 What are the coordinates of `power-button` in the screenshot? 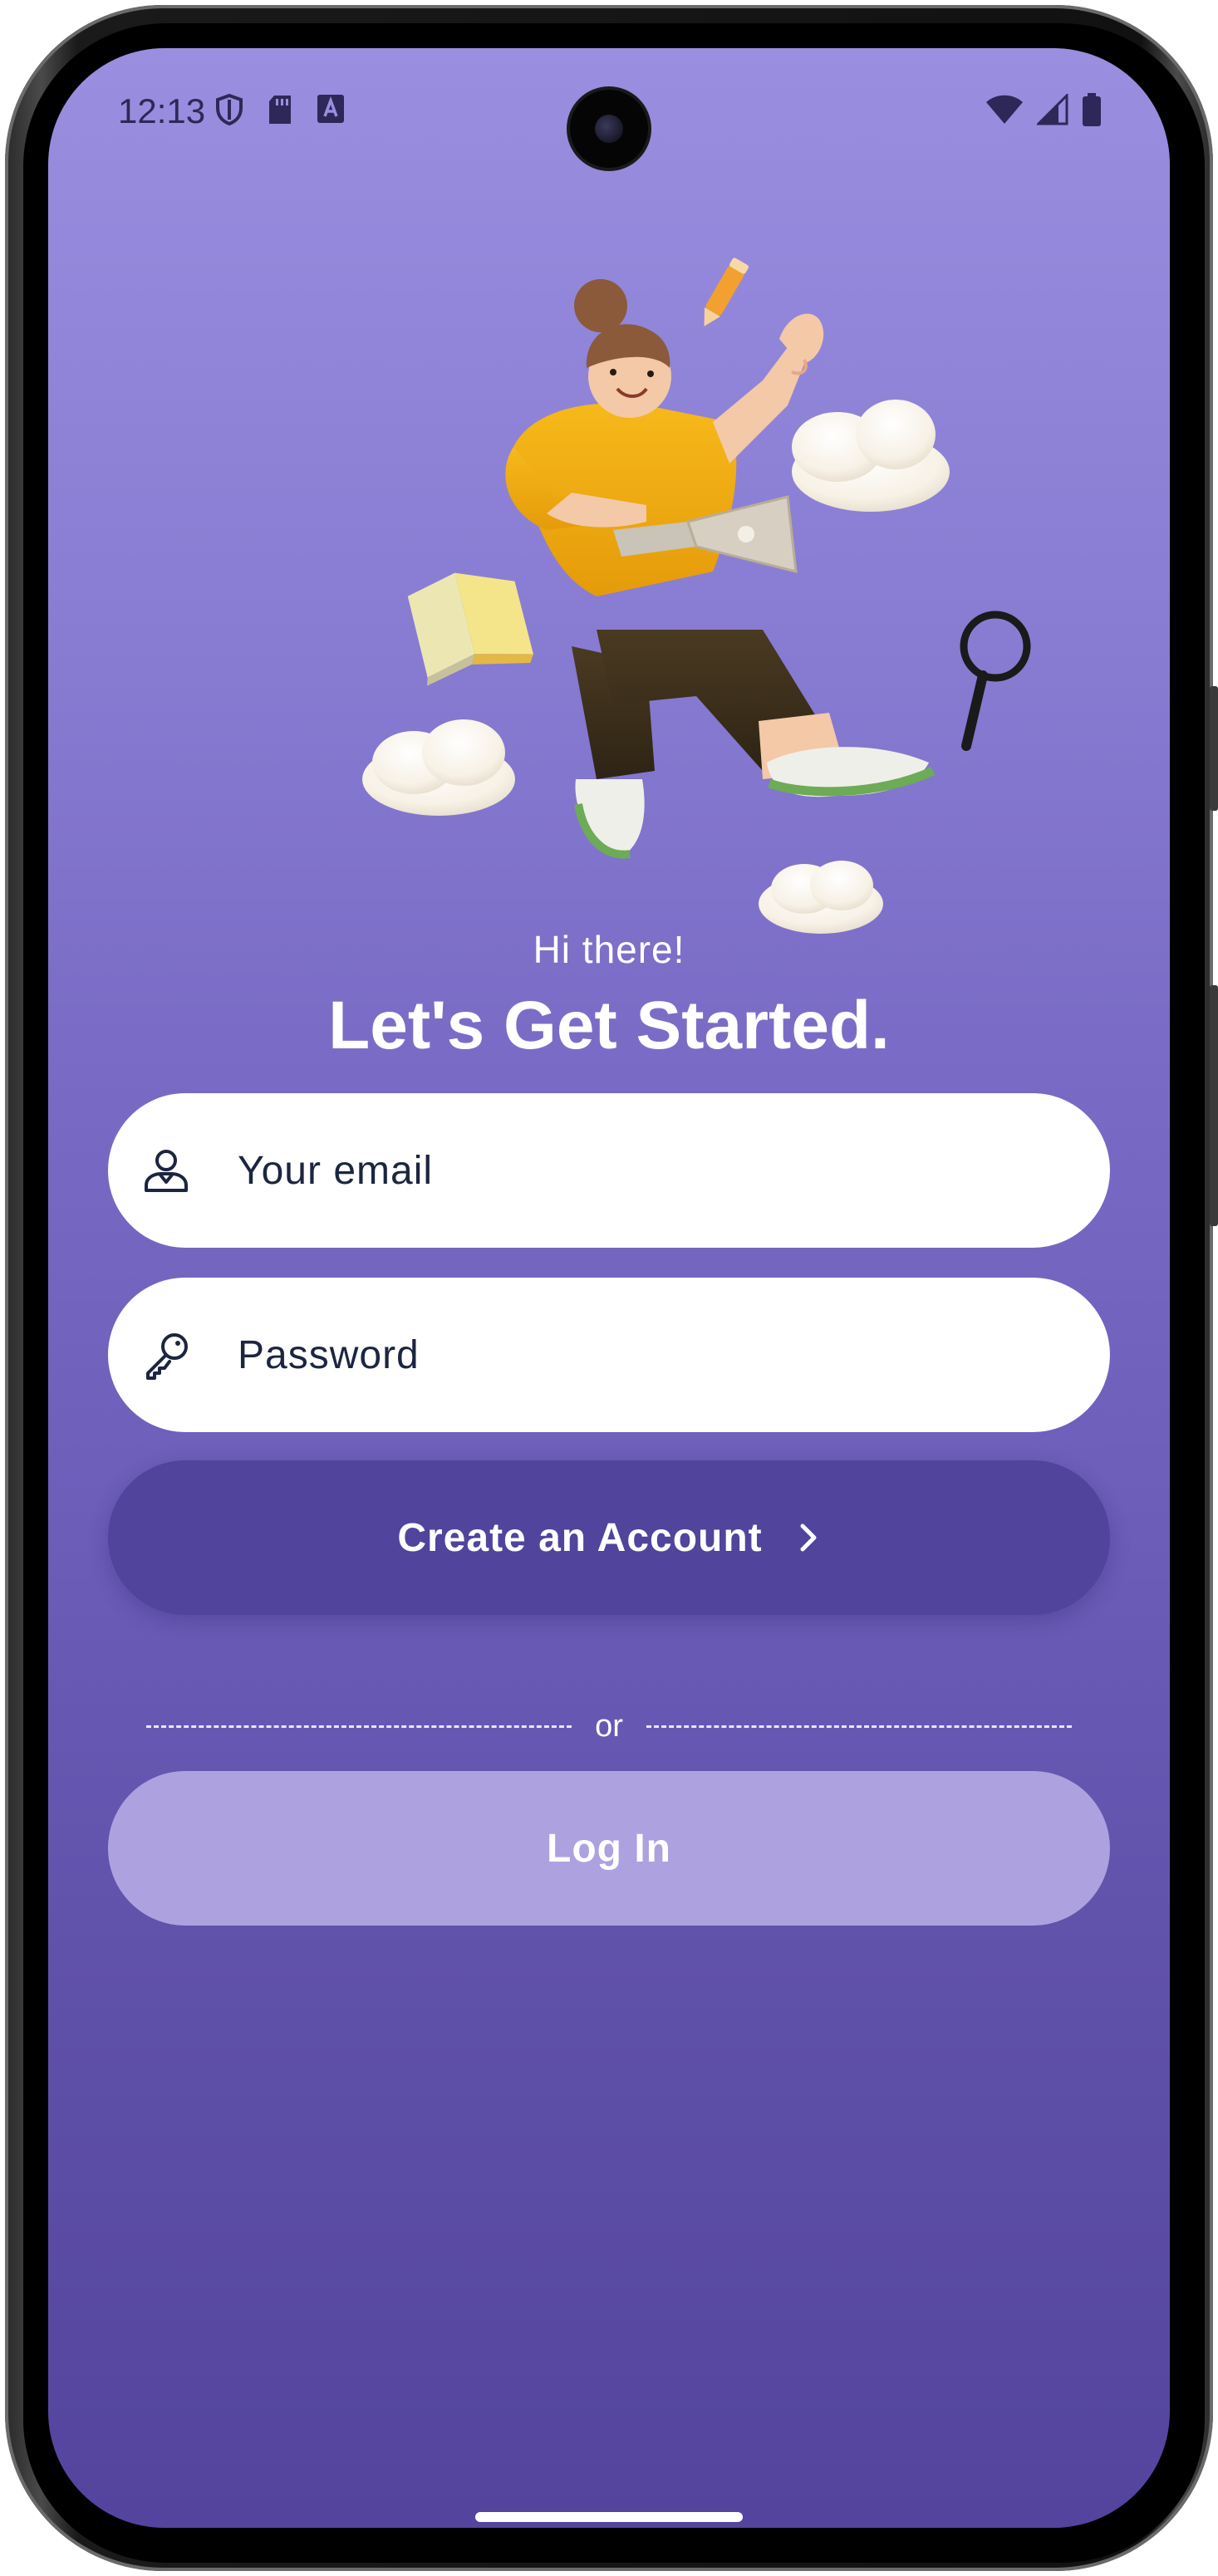 It's located at (1214, 748).